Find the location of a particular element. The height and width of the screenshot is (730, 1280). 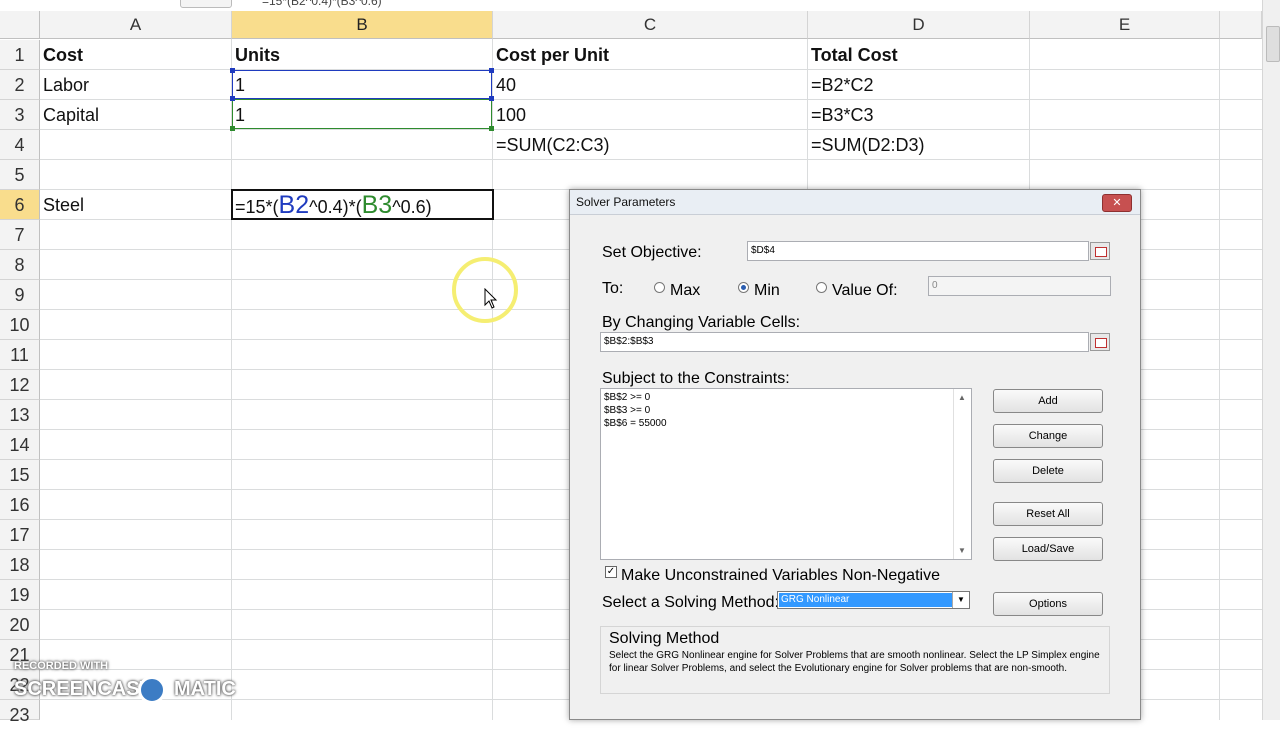

cell-c2: 40 is located at coordinates (506, 85).